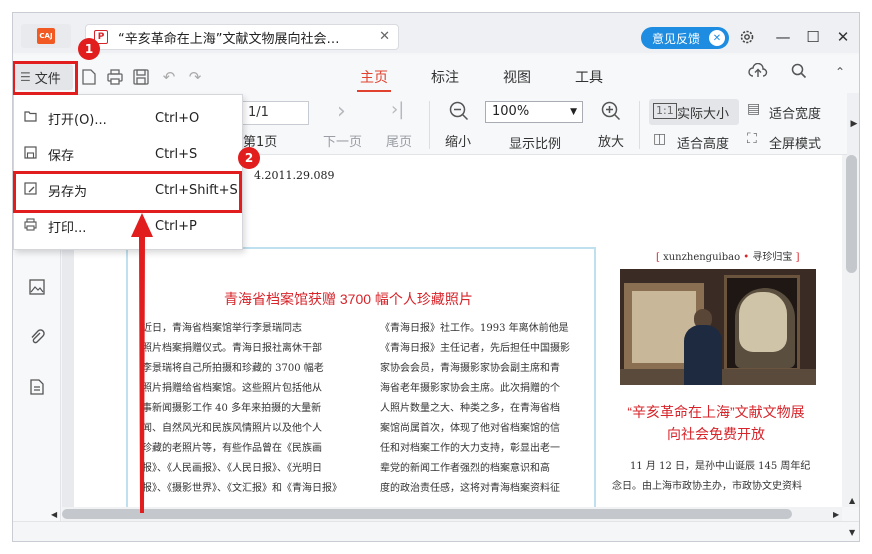 The width and height of the screenshot is (872, 554). I want to click on tab-view: 视图, so click(517, 77).